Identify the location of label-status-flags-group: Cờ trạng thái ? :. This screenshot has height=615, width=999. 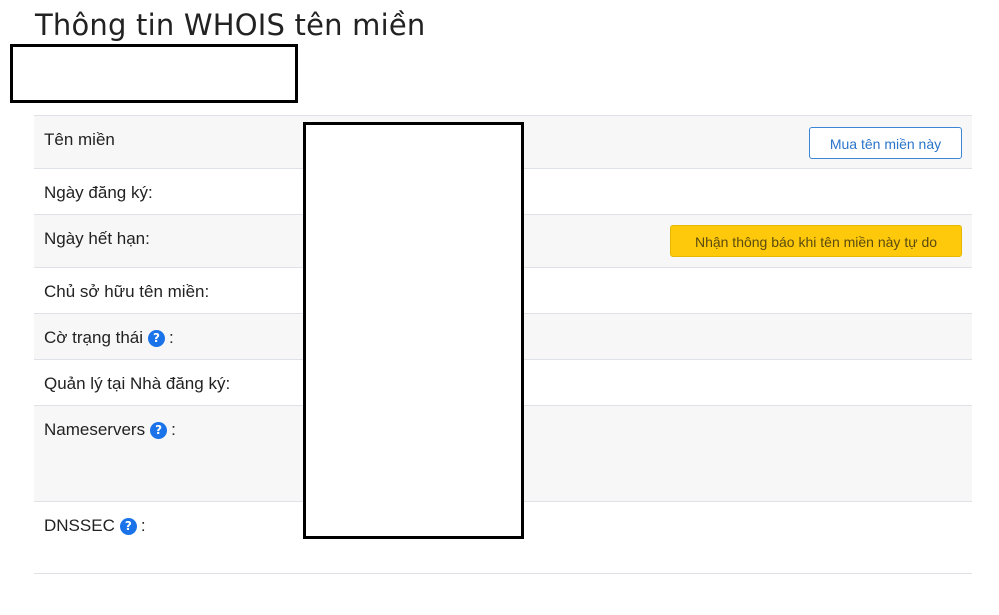
(109, 338).